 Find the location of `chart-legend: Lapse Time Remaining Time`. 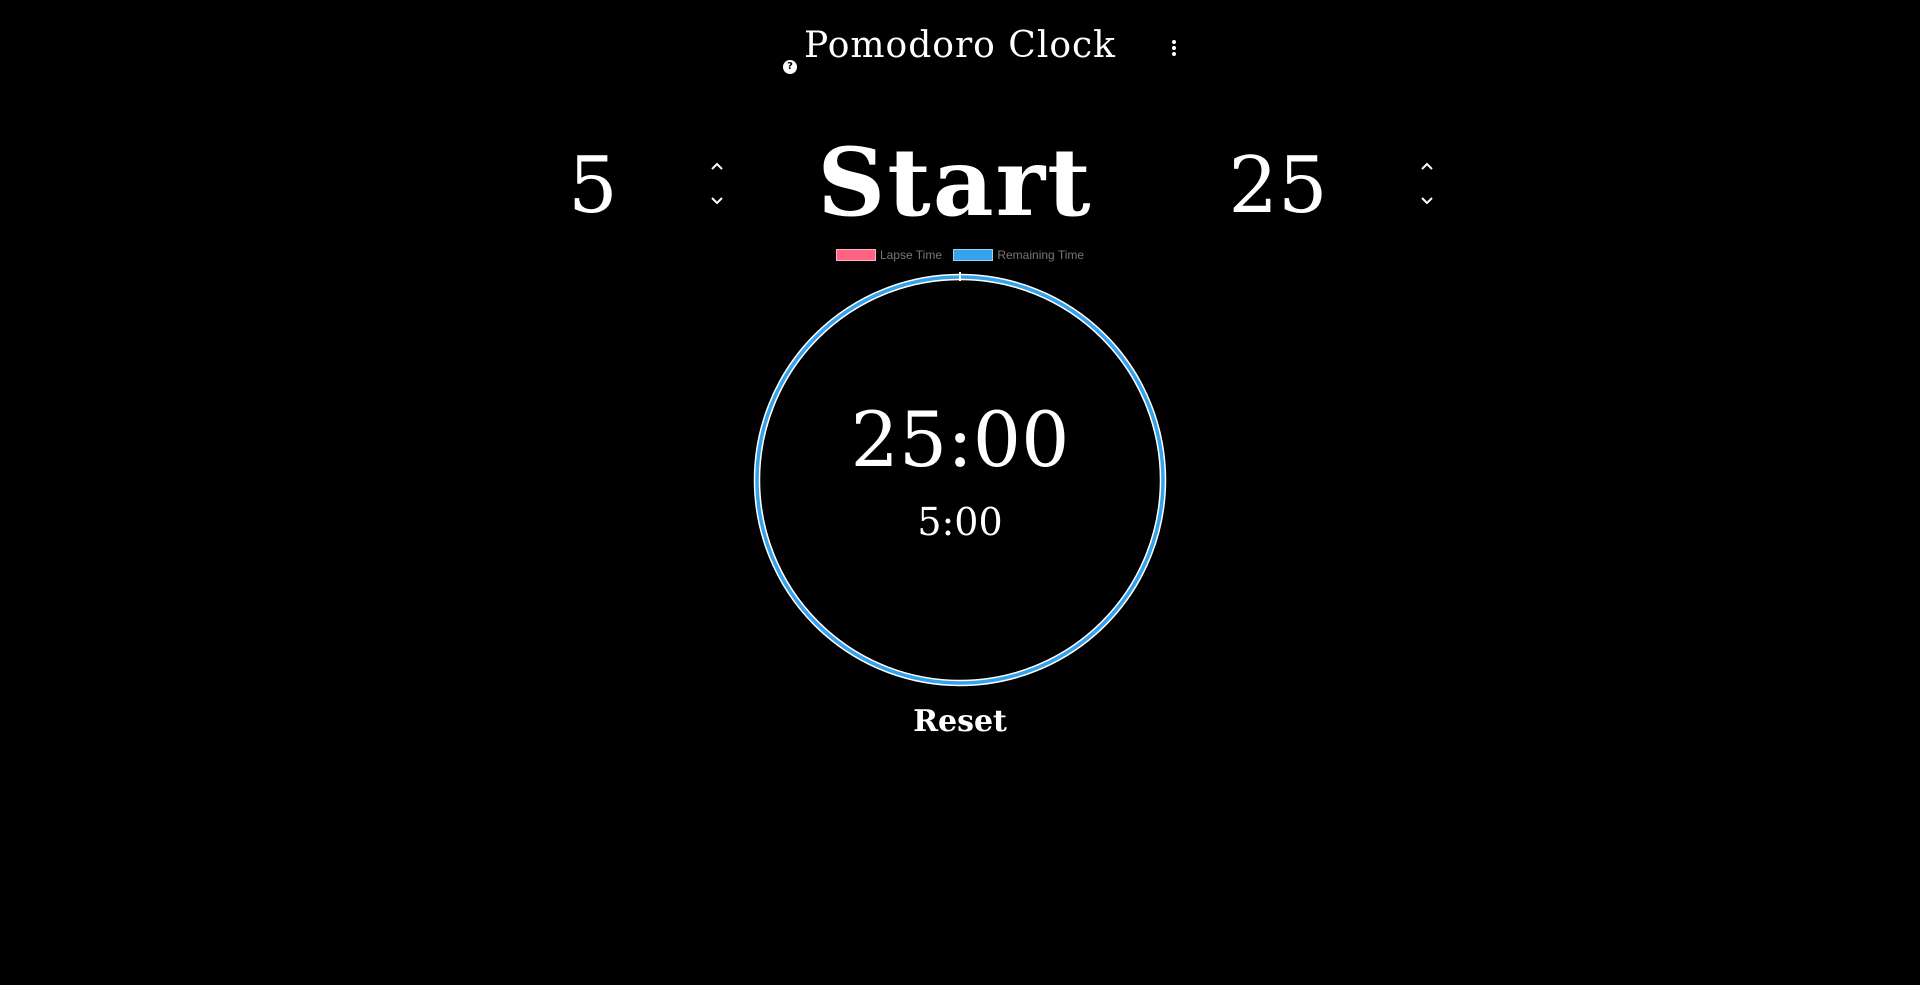

chart-legend: Lapse Time Remaining Time is located at coordinates (960, 254).